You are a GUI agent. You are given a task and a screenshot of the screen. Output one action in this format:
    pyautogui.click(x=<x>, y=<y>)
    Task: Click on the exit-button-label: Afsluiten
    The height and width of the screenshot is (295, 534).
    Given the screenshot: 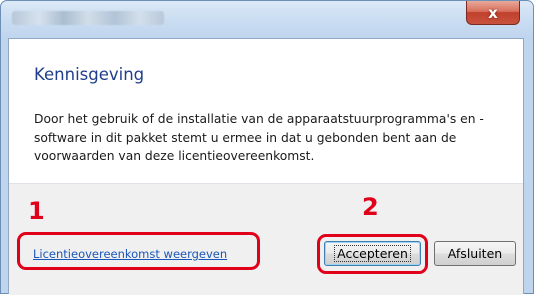 What is the action you would take?
    pyautogui.click(x=475, y=253)
    